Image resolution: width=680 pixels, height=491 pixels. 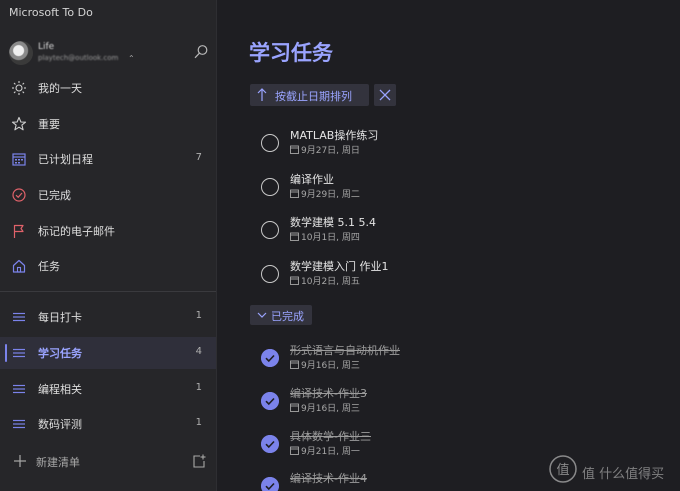 What do you see at coordinates (108, 88) in the screenshot?
I see `nav-item-my-day: 我的一天` at bounding box center [108, 88].